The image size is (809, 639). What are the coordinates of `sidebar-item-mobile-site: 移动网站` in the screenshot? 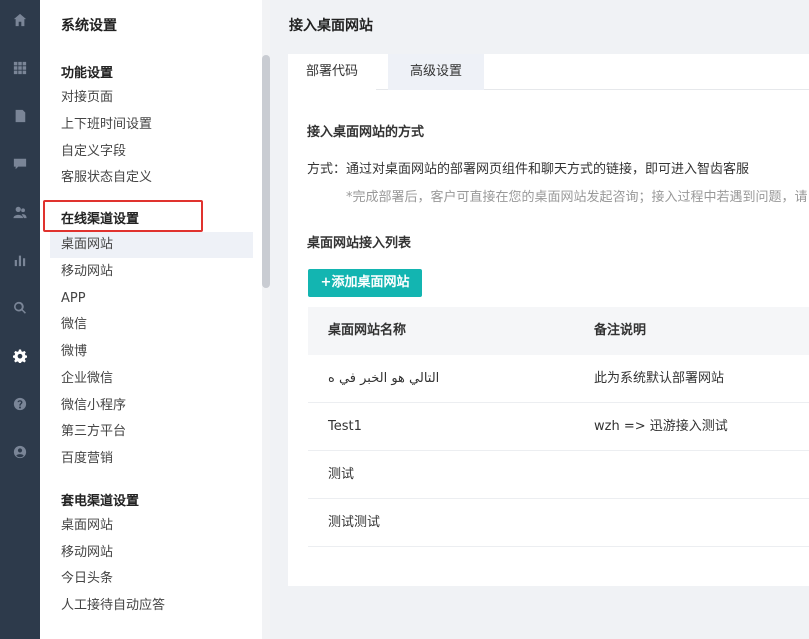 It's located at (151, 272).